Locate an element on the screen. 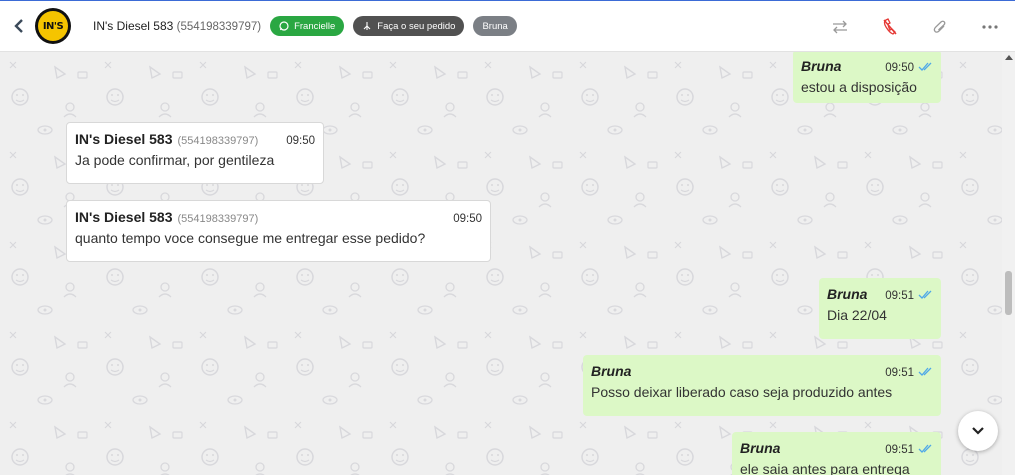 Image resolution: width=1015 pixels, height=475 pixels. chip-user: Bruna is located at coordinates (495, 26).